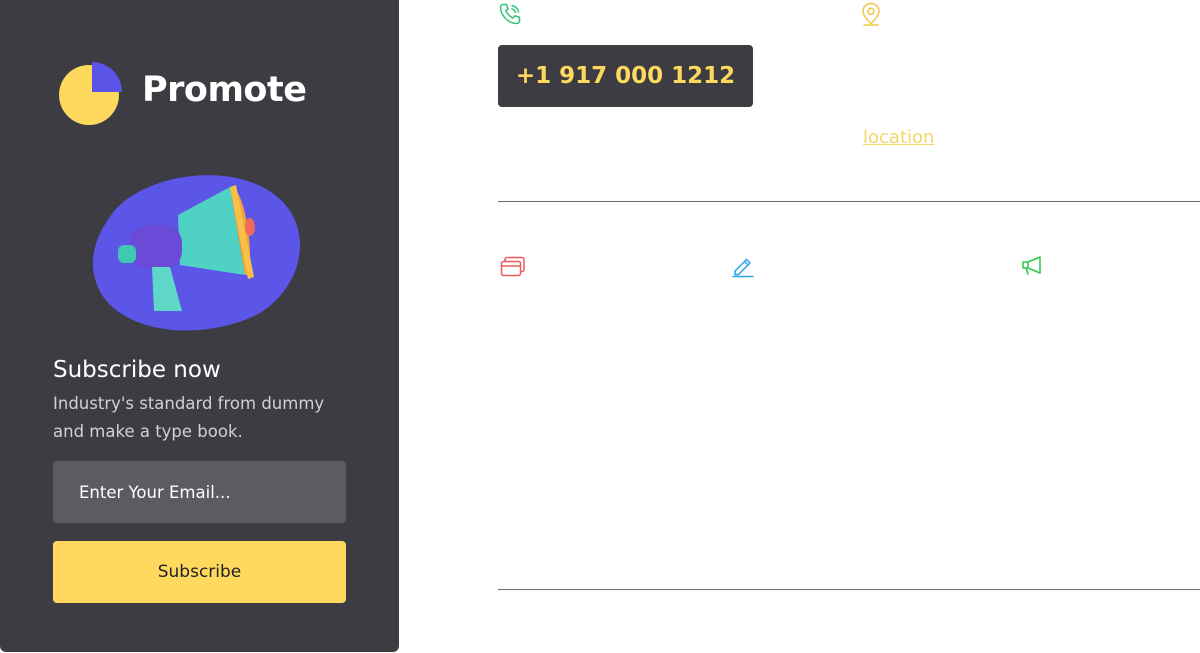 Image resolution: width=1200 pixels, height=653 pixels. I want to click on megaphone-illustration, so click(196, 253).